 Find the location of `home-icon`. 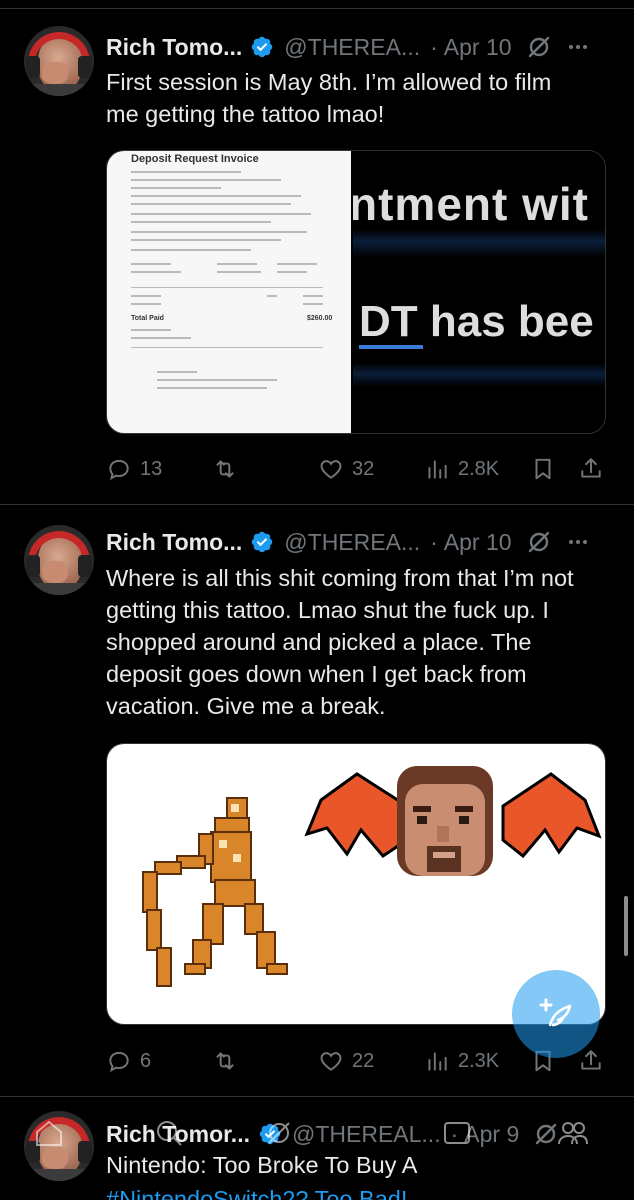

home-icon is located at coordinates (49, 1133).